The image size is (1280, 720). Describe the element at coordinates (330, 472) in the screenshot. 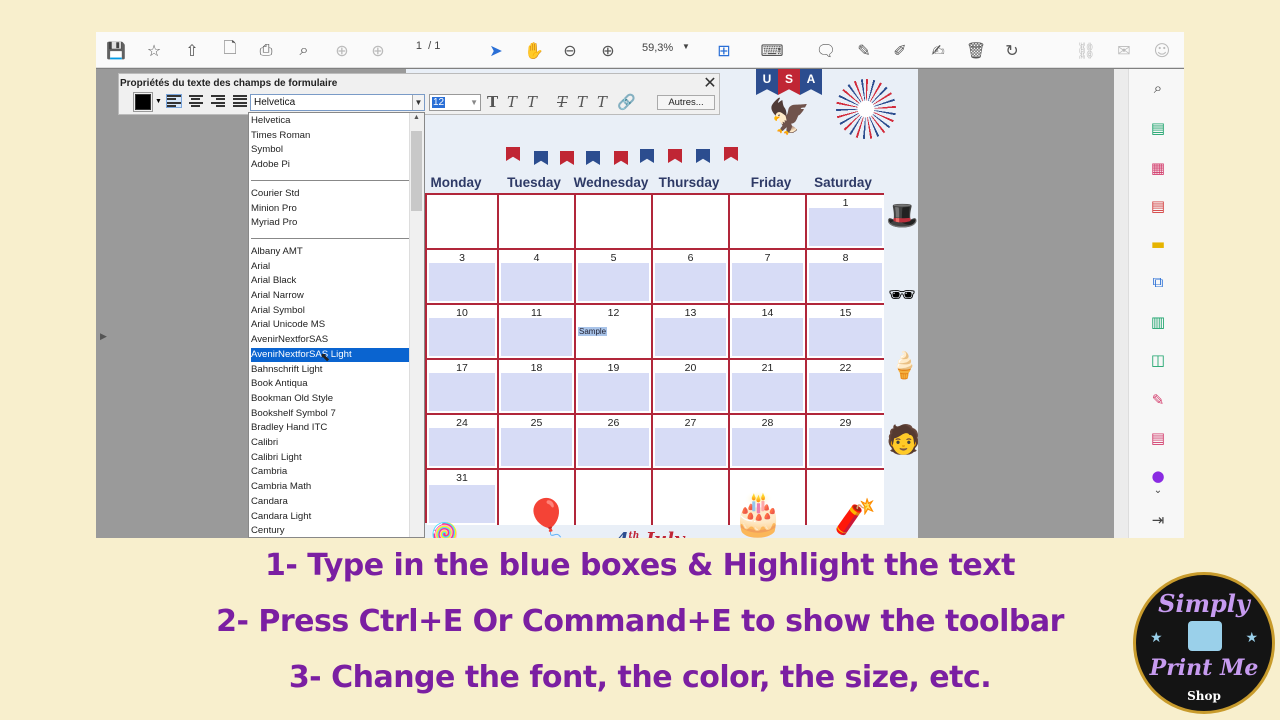

I see `font-option: Cambria` at that location.